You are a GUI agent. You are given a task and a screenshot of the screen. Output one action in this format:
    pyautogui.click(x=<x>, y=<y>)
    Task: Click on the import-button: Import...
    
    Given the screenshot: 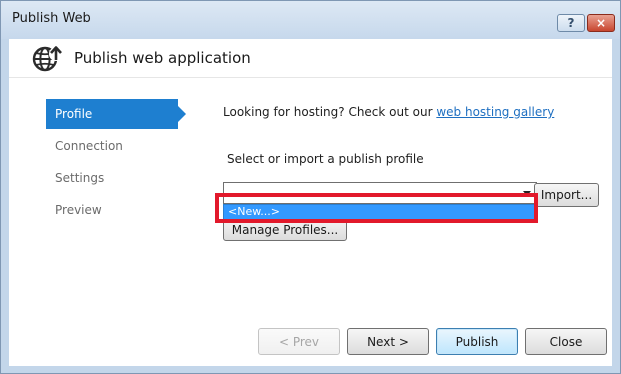 What is the action you would take?
    pyautogui.click(x=566, y=195)
    